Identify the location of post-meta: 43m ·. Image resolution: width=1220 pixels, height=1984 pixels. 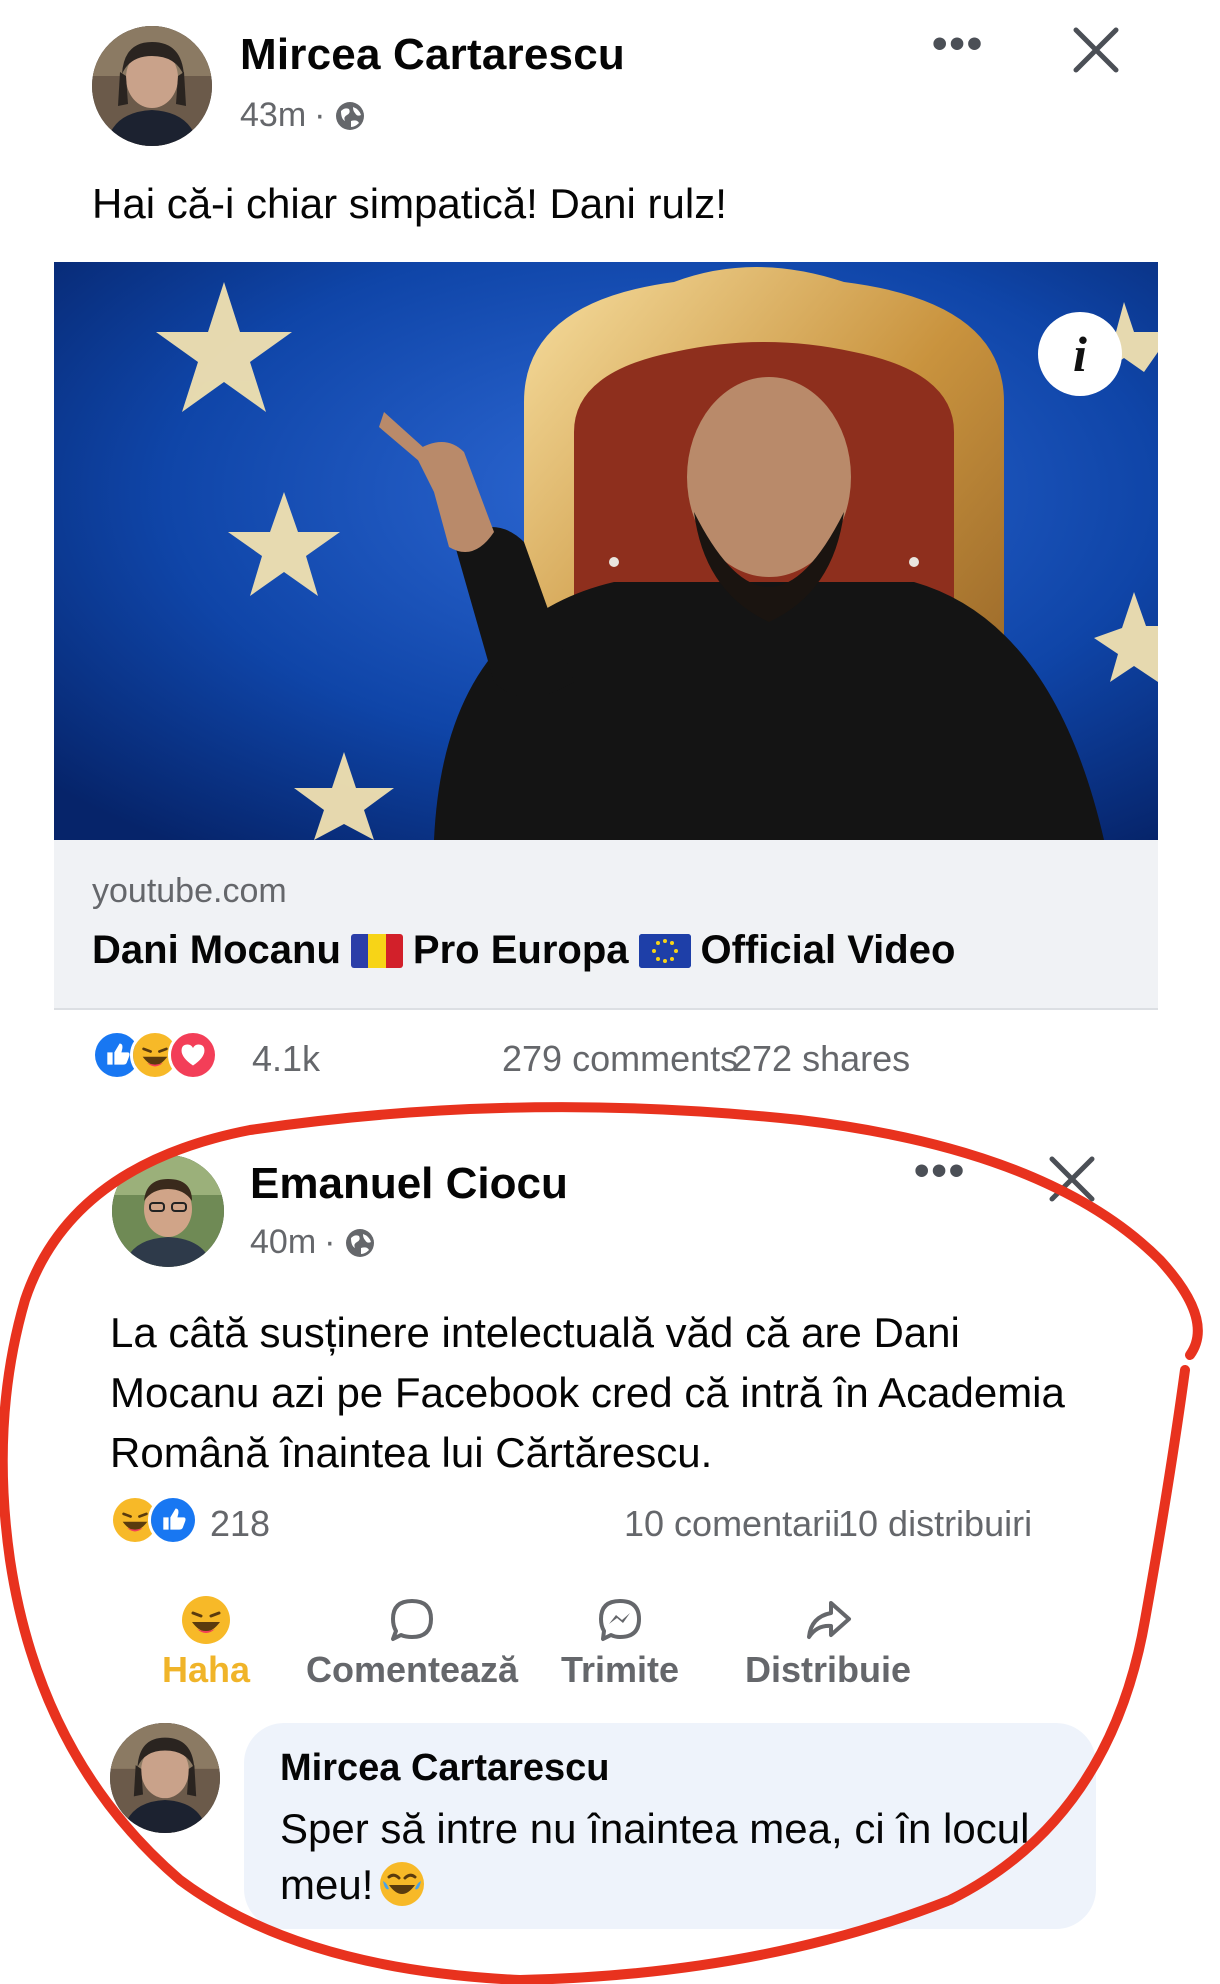
(303, 115).